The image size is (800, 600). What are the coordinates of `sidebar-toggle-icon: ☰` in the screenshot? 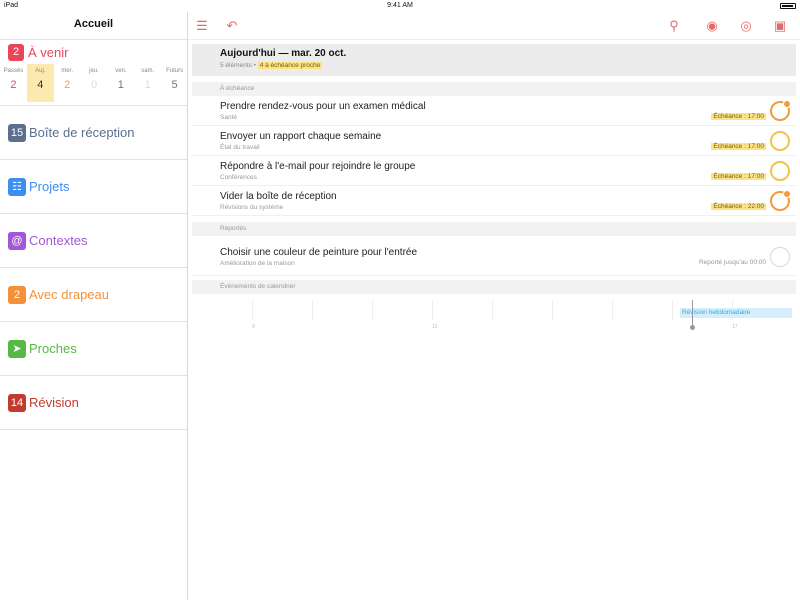 It's located at (202, 26).